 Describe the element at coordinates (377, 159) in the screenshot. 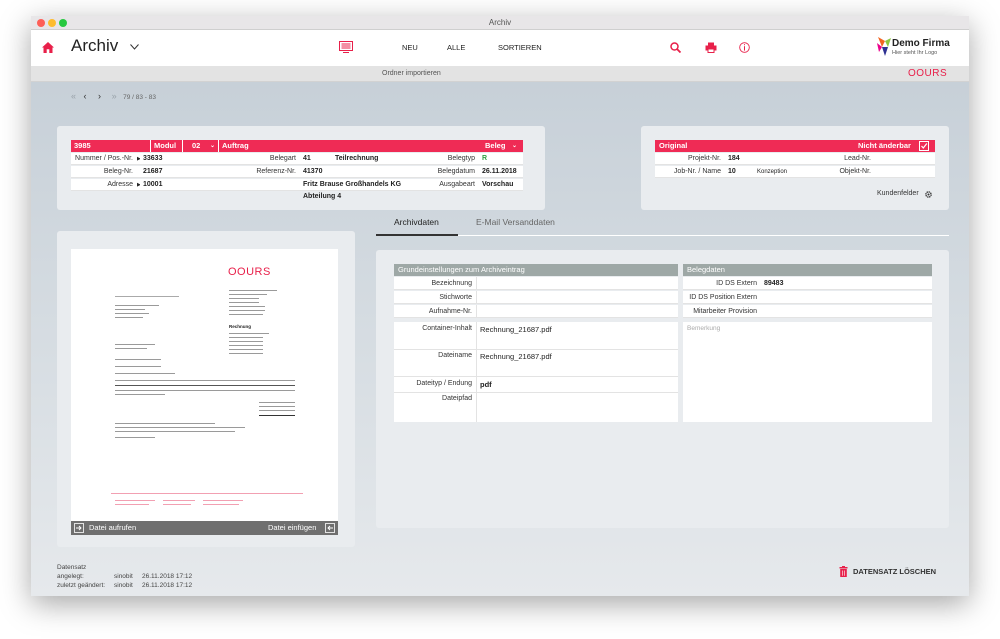

I see `beleg-field-value: Teilrechnung` at that location.